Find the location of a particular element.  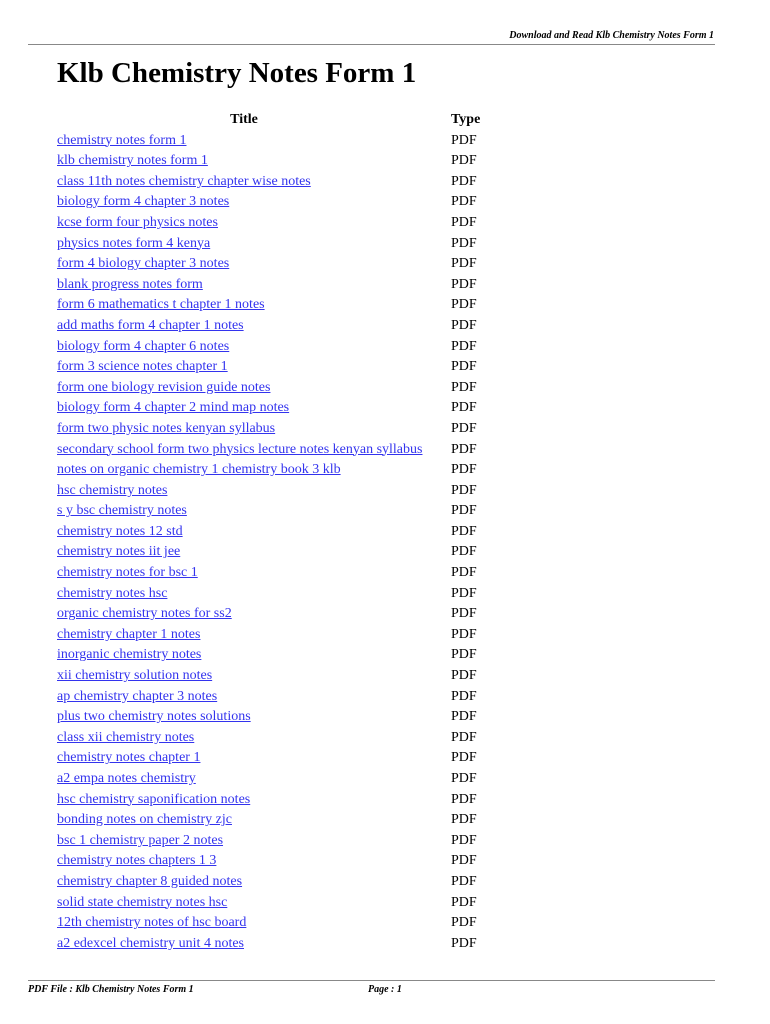

title-cell: add maths form 4 chapter 1 notes is located at coordinates (244, 326).